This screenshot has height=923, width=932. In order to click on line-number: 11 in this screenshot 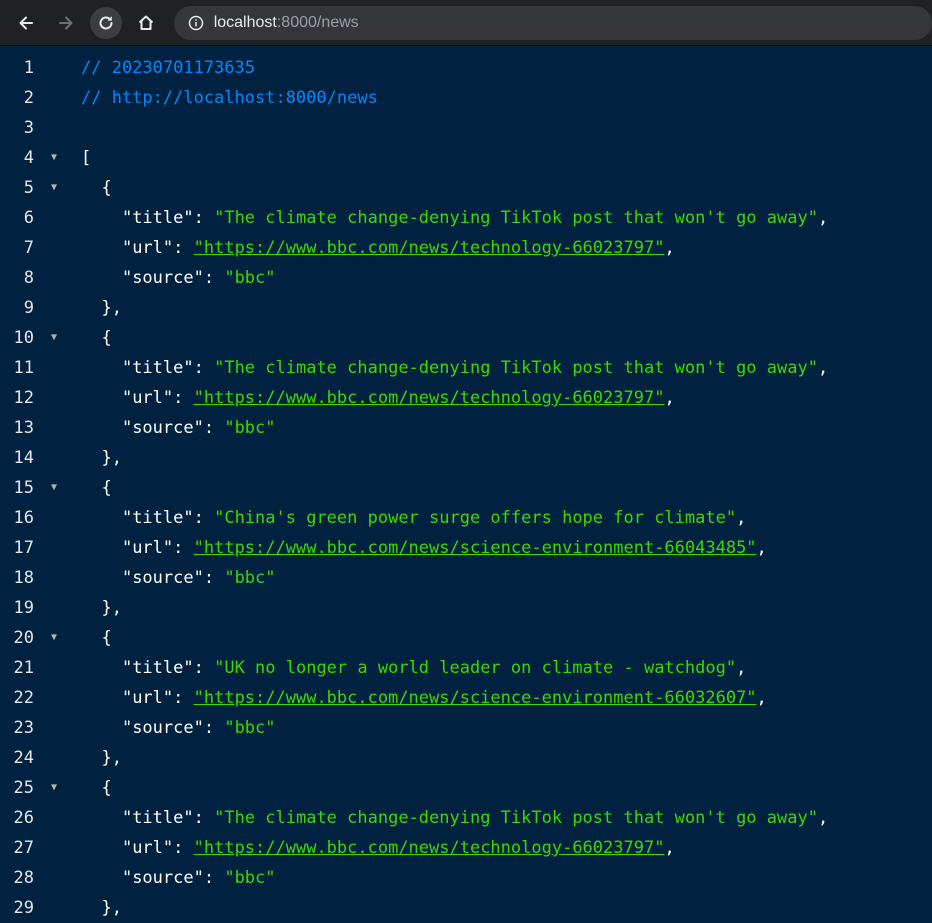, I will do `click(23, 368)`.